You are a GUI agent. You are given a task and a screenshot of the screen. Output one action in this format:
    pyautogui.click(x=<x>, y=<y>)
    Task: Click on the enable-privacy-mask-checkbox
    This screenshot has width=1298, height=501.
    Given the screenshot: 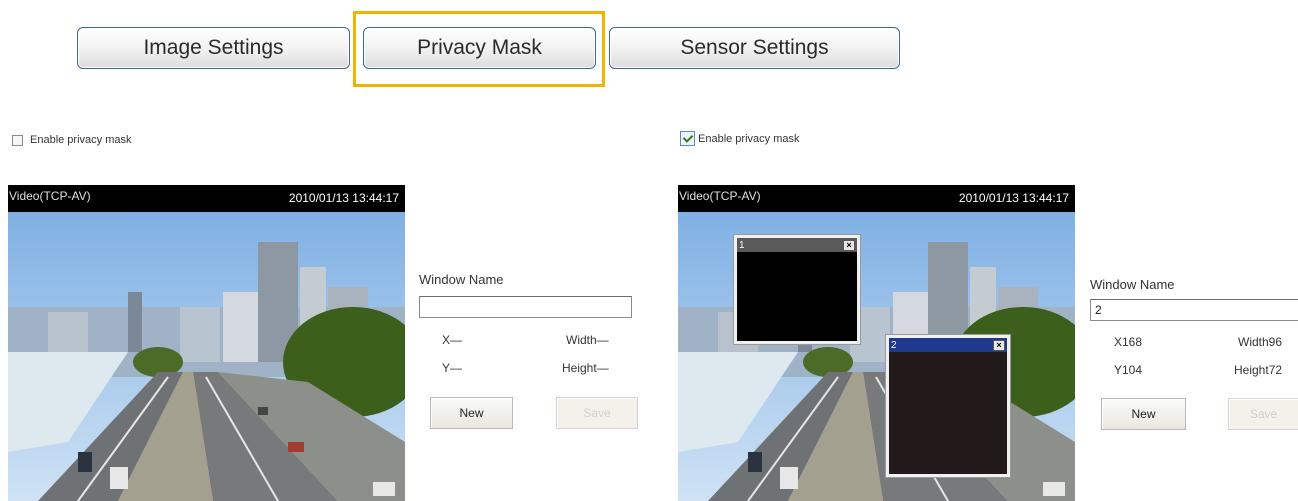 What is the action you would take?
    pyautogui.click(x=17, y=140)
    